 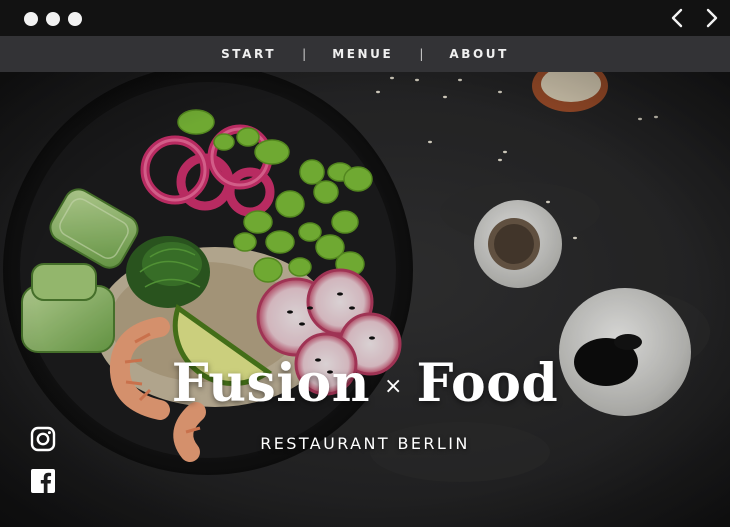 I want to click on nav-item-menue: MENUE, so click(x=362, y=54).